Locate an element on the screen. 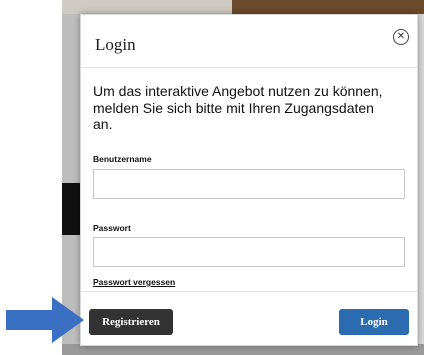 The width and height of the screenshot is (424, 355). header-divider is located at coordinates (249, 67).